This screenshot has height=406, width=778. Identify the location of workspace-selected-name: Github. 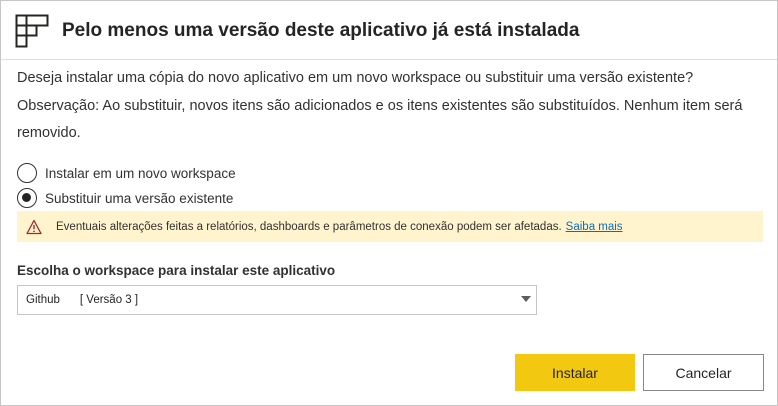
(43, 300).